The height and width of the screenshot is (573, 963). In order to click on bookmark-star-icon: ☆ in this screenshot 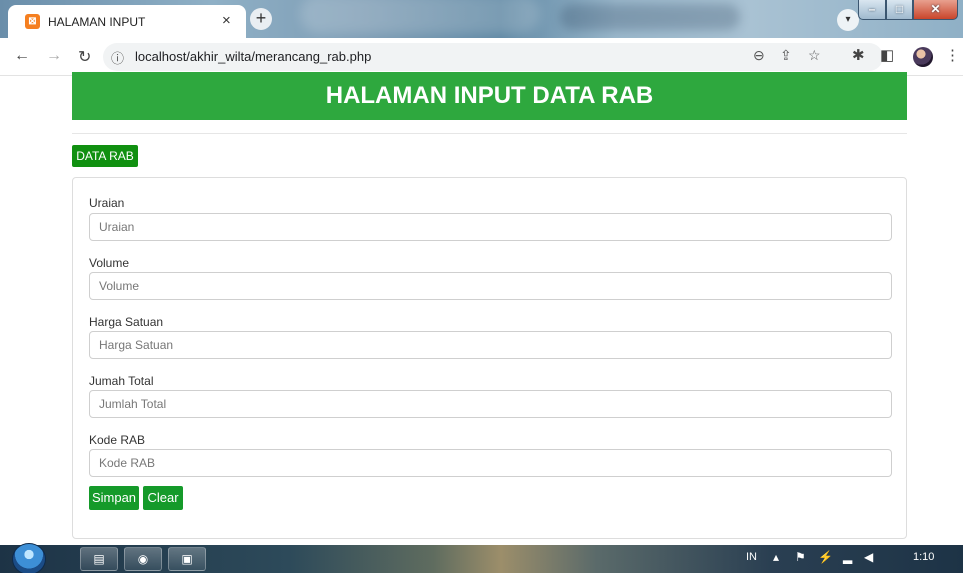, I will do `click(814, 55)`.